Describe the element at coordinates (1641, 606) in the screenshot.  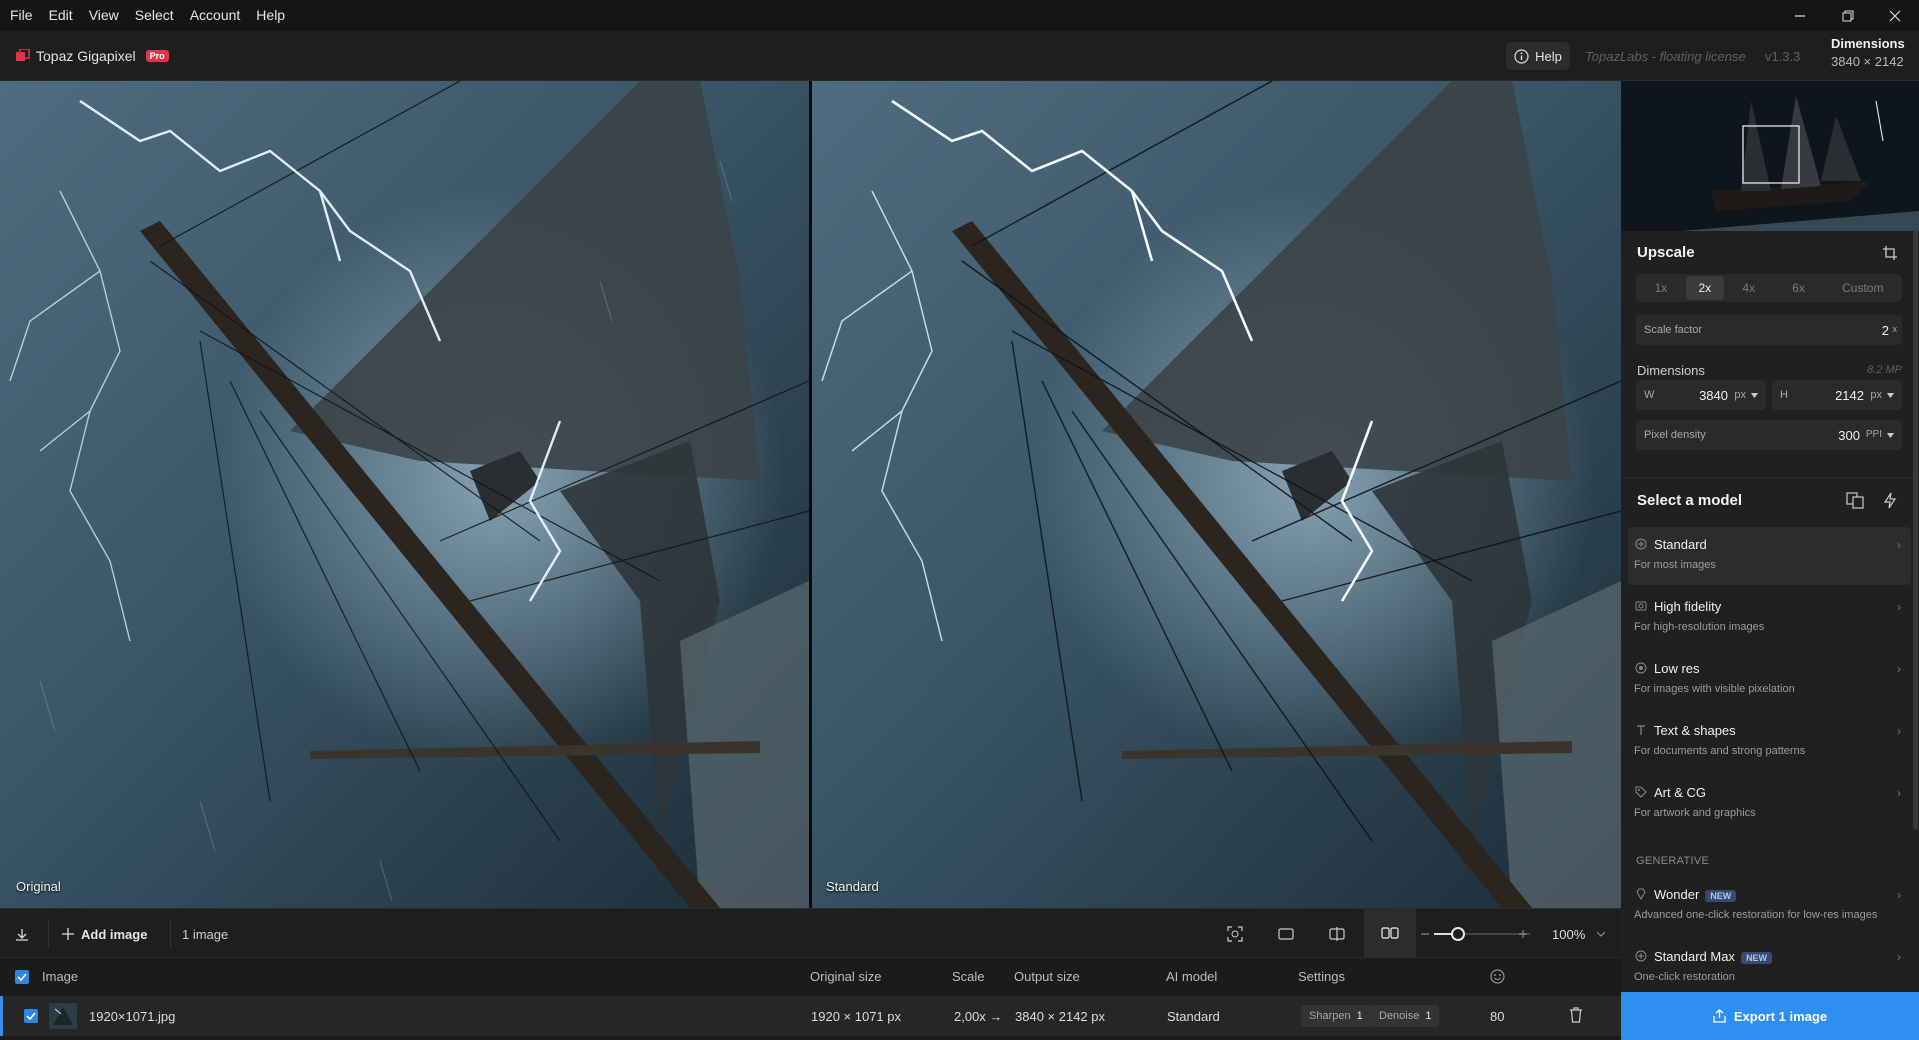
I see `high-fidelity-icon` at that location.